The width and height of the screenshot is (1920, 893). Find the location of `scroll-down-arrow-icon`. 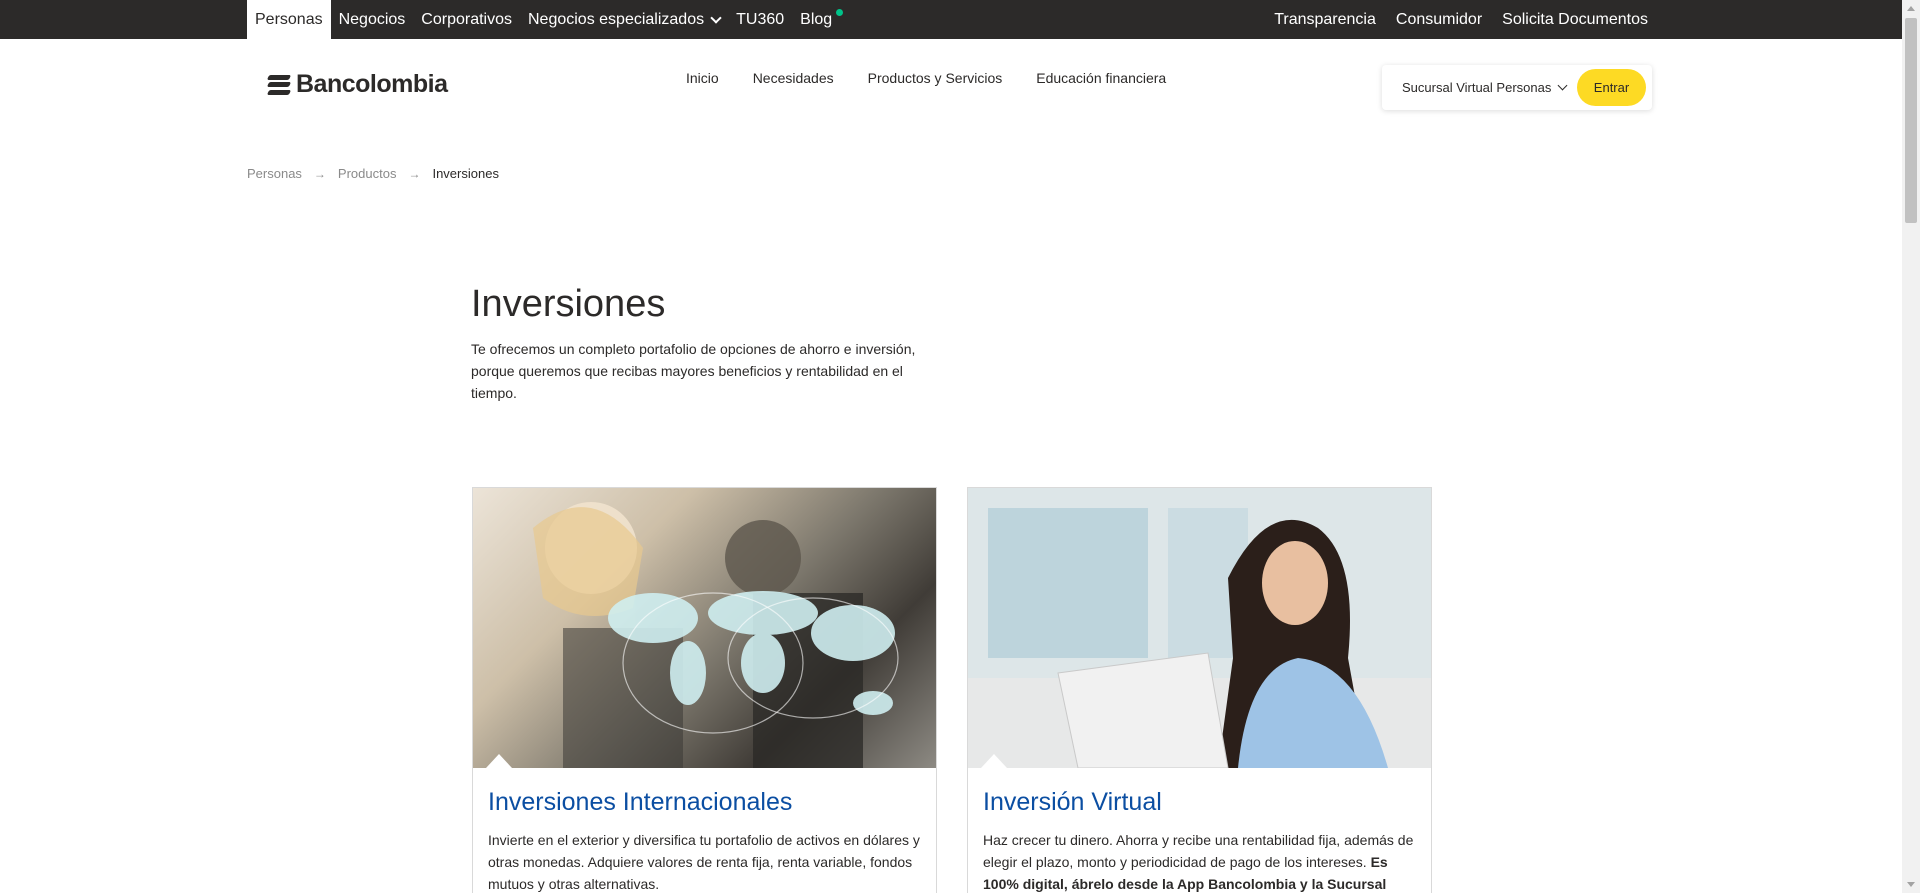

scroll-down-arrow-icon is located at coordinates (1911, 884).